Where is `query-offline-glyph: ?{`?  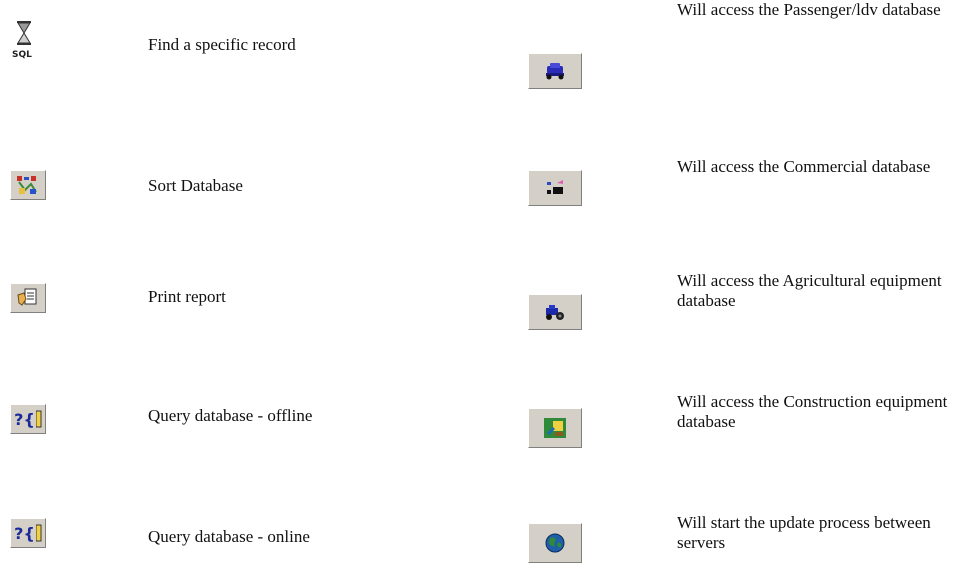 query-offline-glyph: ?{ is located at coordinates (24, 419).